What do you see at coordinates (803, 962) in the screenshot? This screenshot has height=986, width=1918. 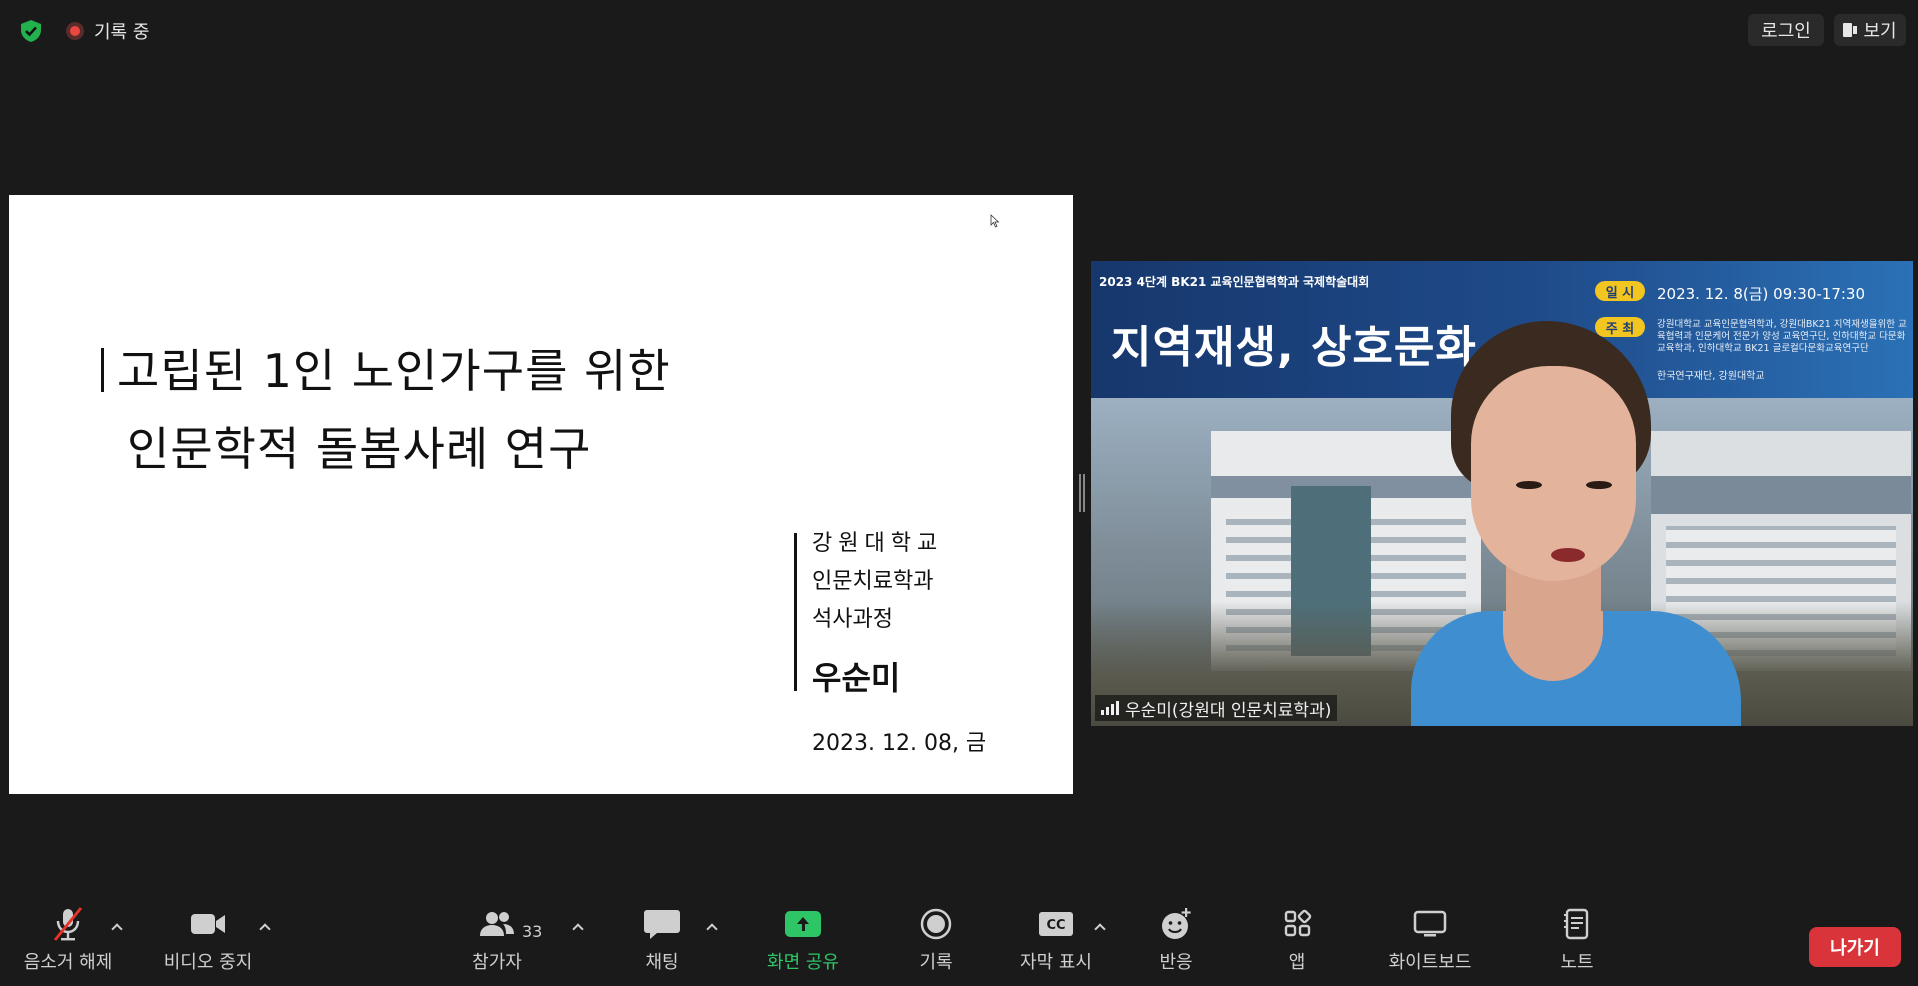 I see `share-screen-label: 화면 공유` at bounding box center [803, 962].